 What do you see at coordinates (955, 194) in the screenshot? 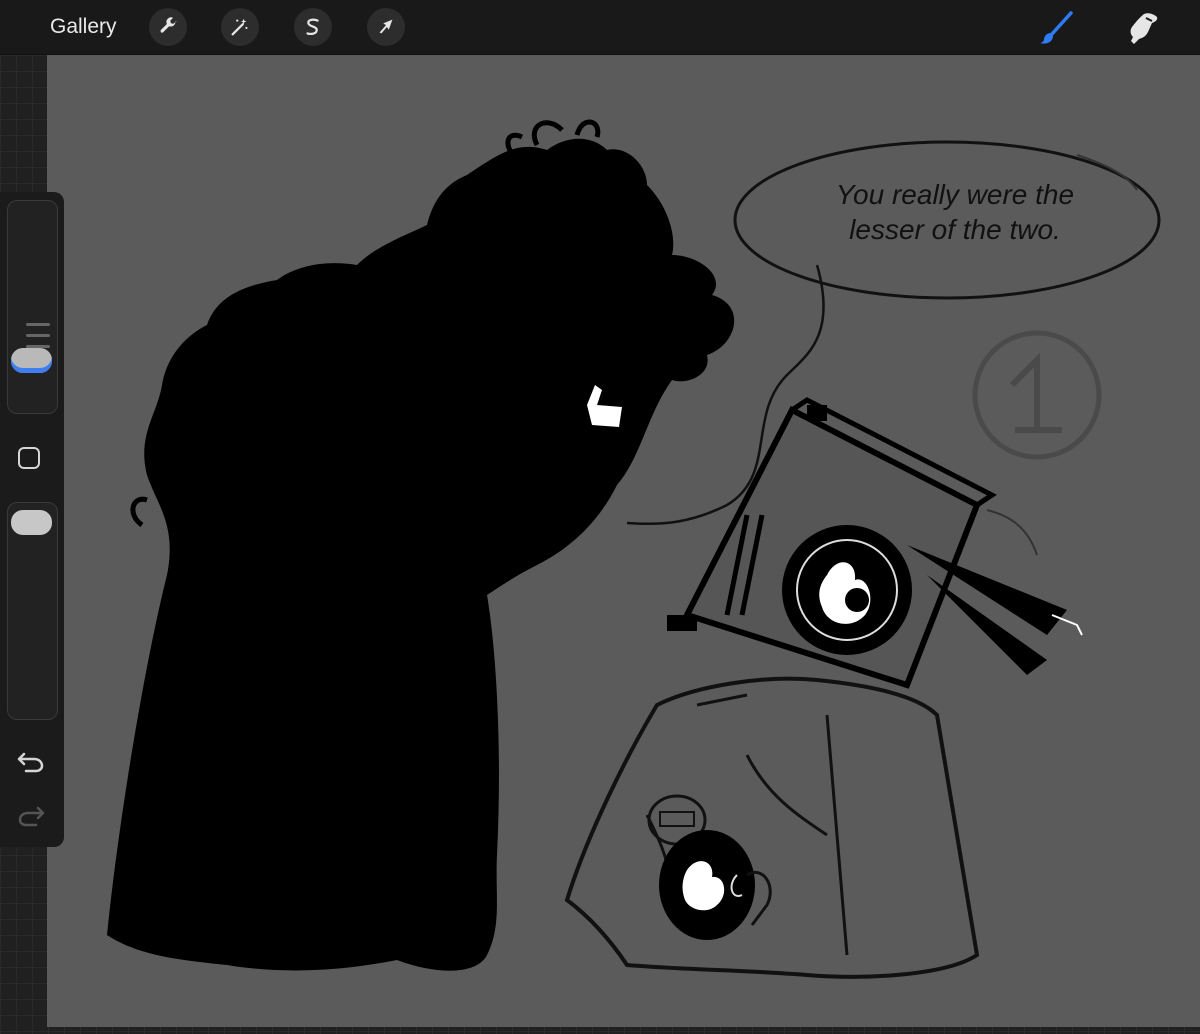
I see `speech-line-1: You really were the` at bounding box center [955, 194].